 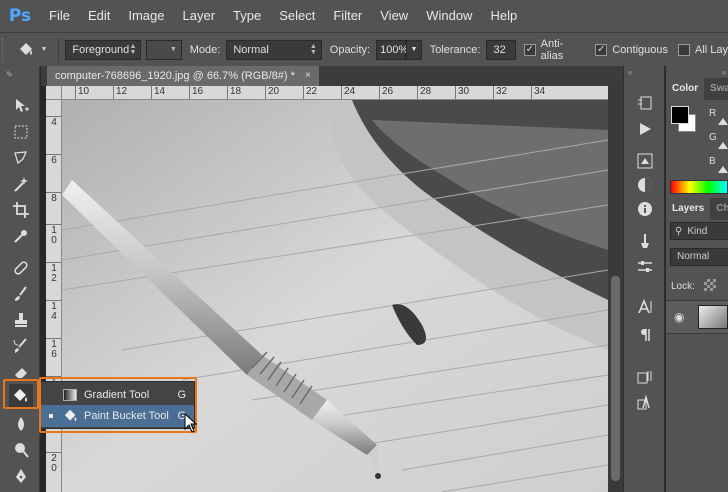 What do you see at coordinates (630, 72) in the screenshot?
I see `collapse-panel-icon: «` at bounding box center [630, 72].